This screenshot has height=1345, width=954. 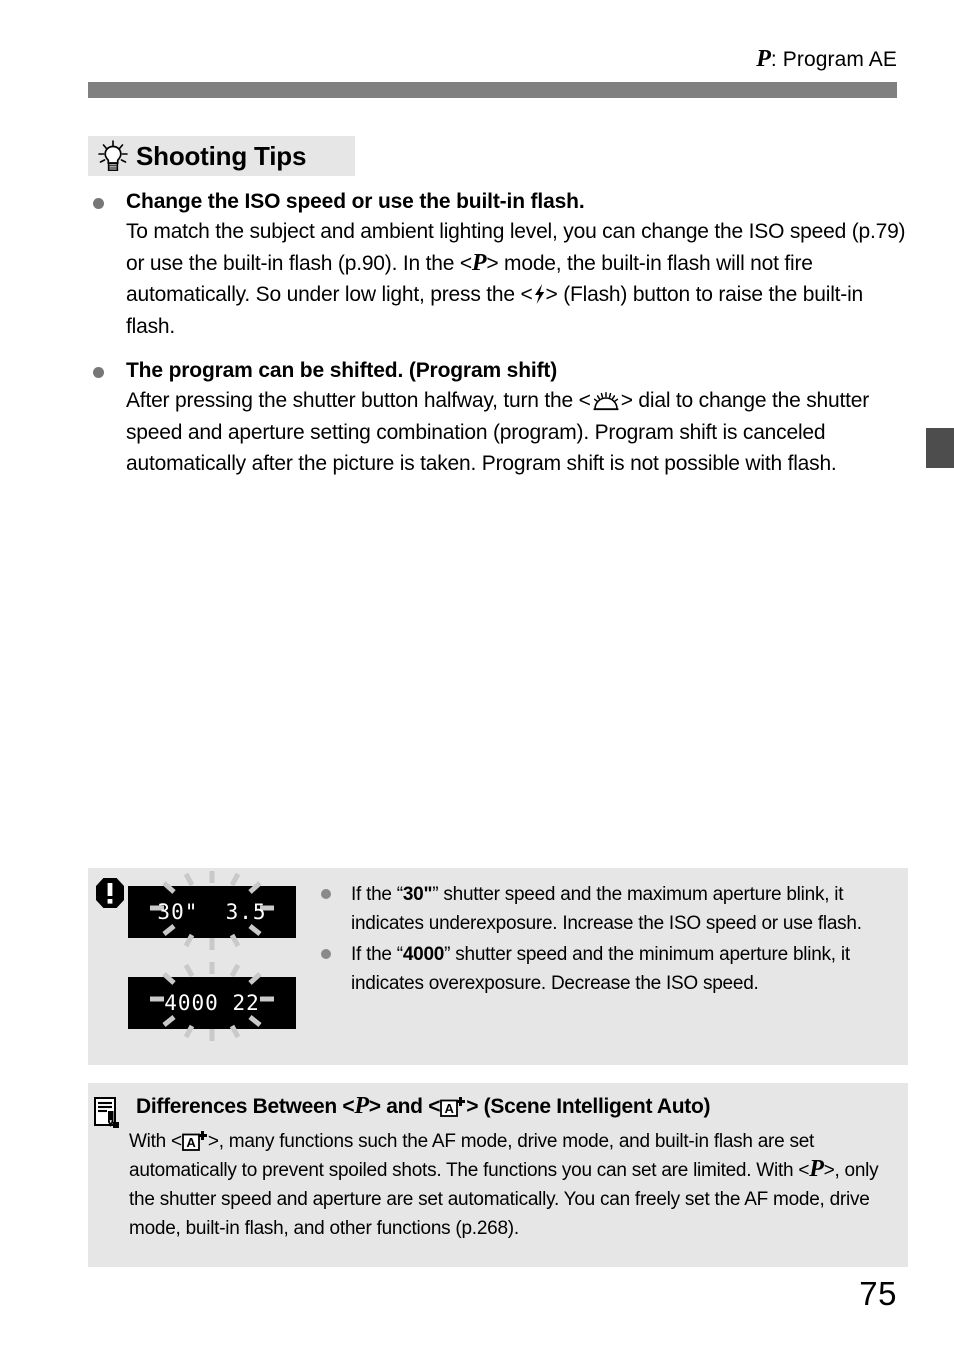 I want to click on underexposure-lcd: 30" 3.5, so click(x=212, y=910).